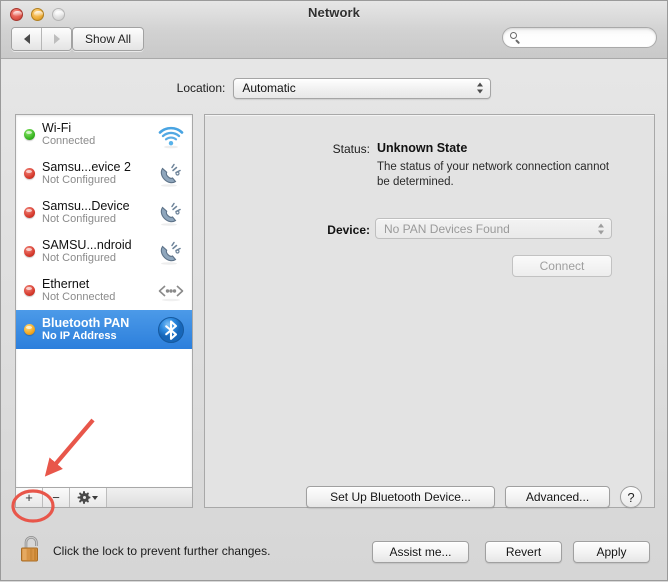 This screenshot has width=668, height=582. What do you see at coordinates (523, 552) in the screenshot?
I see `revert-button: Revert` at bounding box center [523, 552].